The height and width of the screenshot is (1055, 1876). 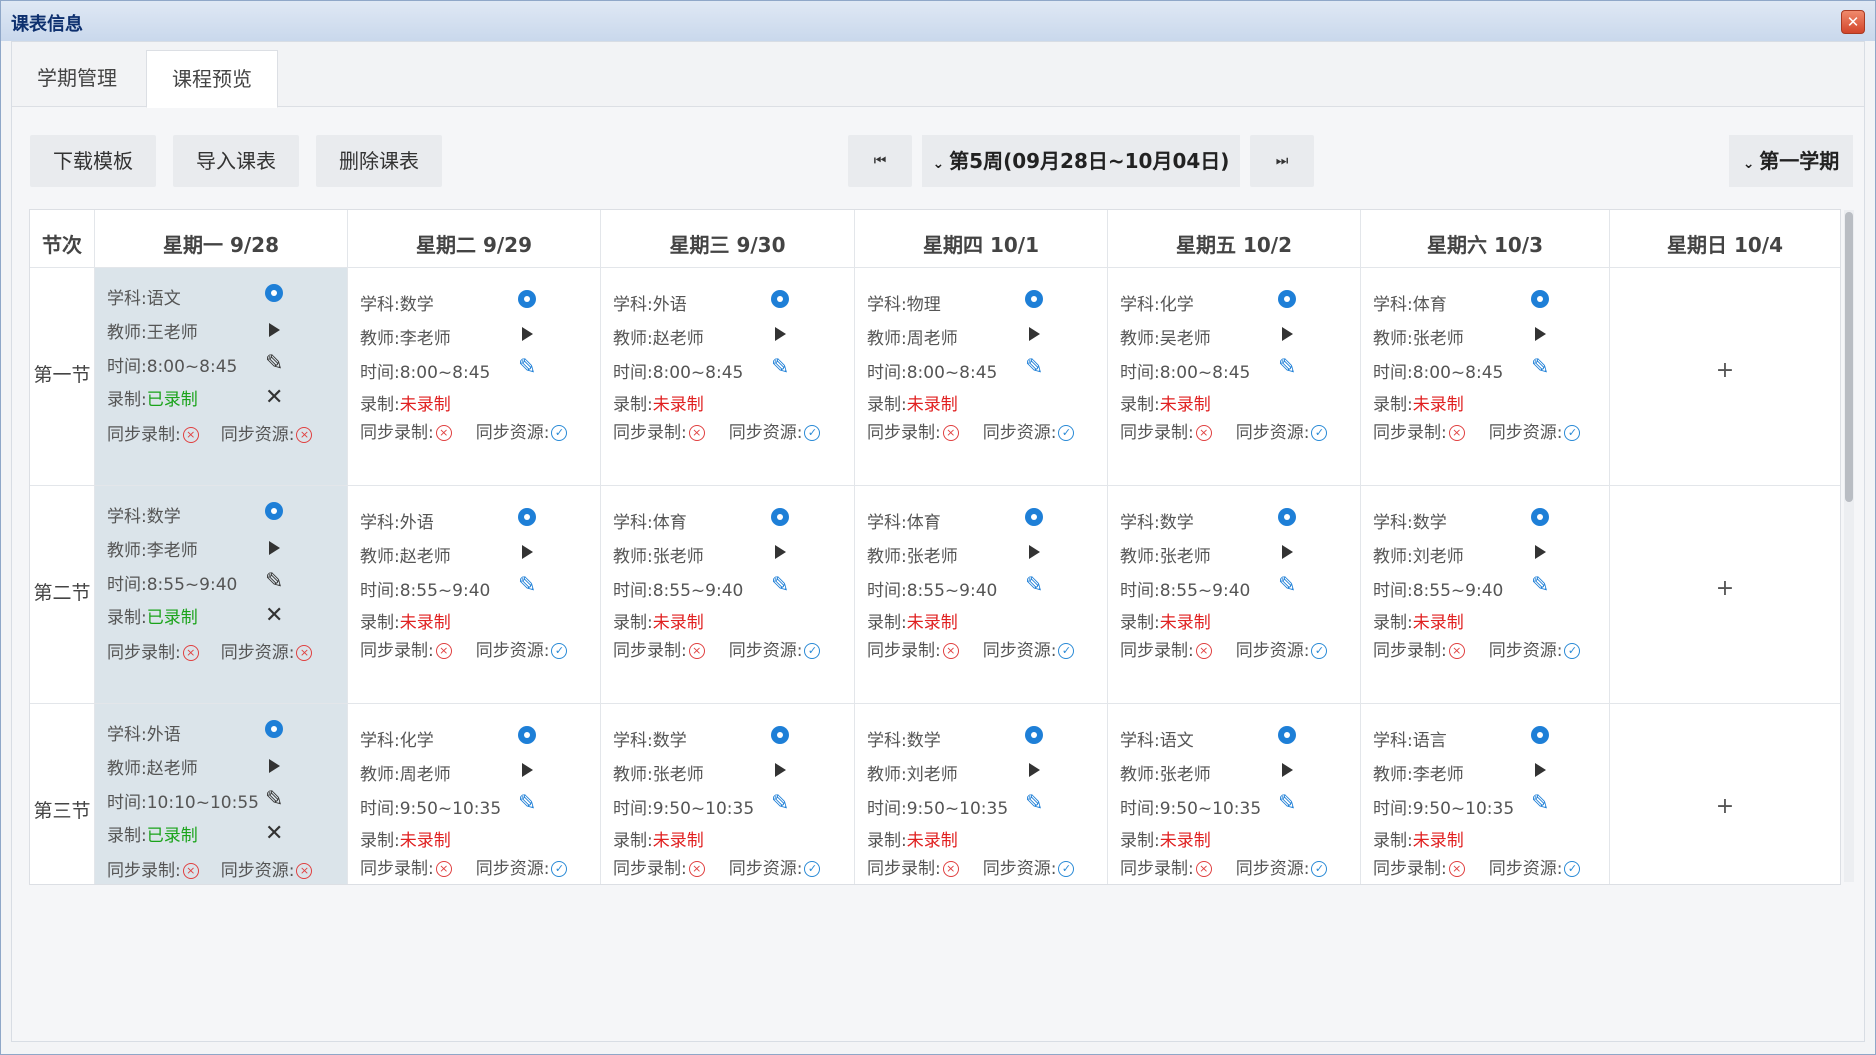 What do you see at coordinates (1185, 841) in the screenshot?
I see `record-status-value: 未录制` at bounding box center [1185, 841].